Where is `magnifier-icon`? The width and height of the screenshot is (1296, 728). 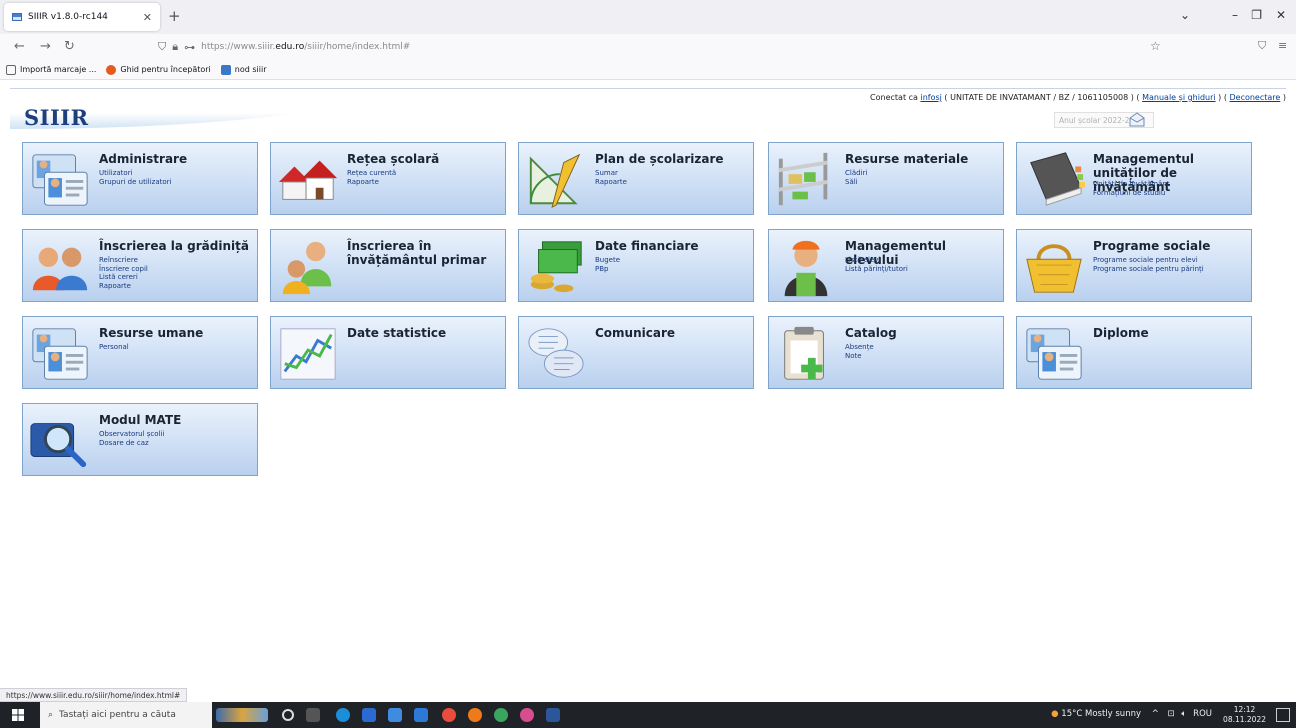
magnifier-icon is located at coordinates (58, 445).